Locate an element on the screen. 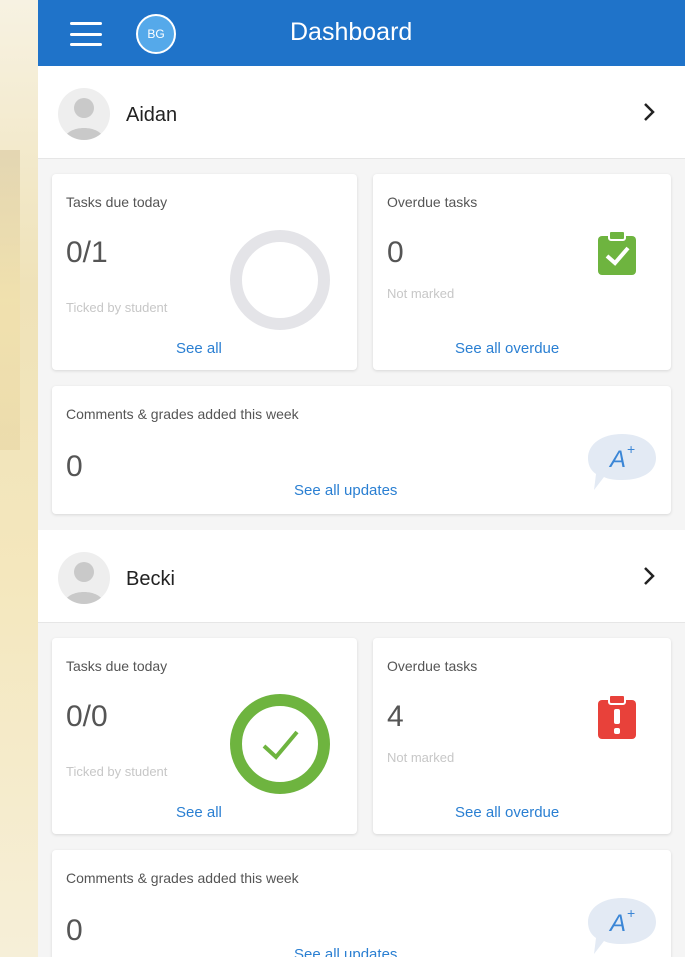 The width and height of the screenshot is (685, 957). complete-check-icon is located at coordinates (280, 744).